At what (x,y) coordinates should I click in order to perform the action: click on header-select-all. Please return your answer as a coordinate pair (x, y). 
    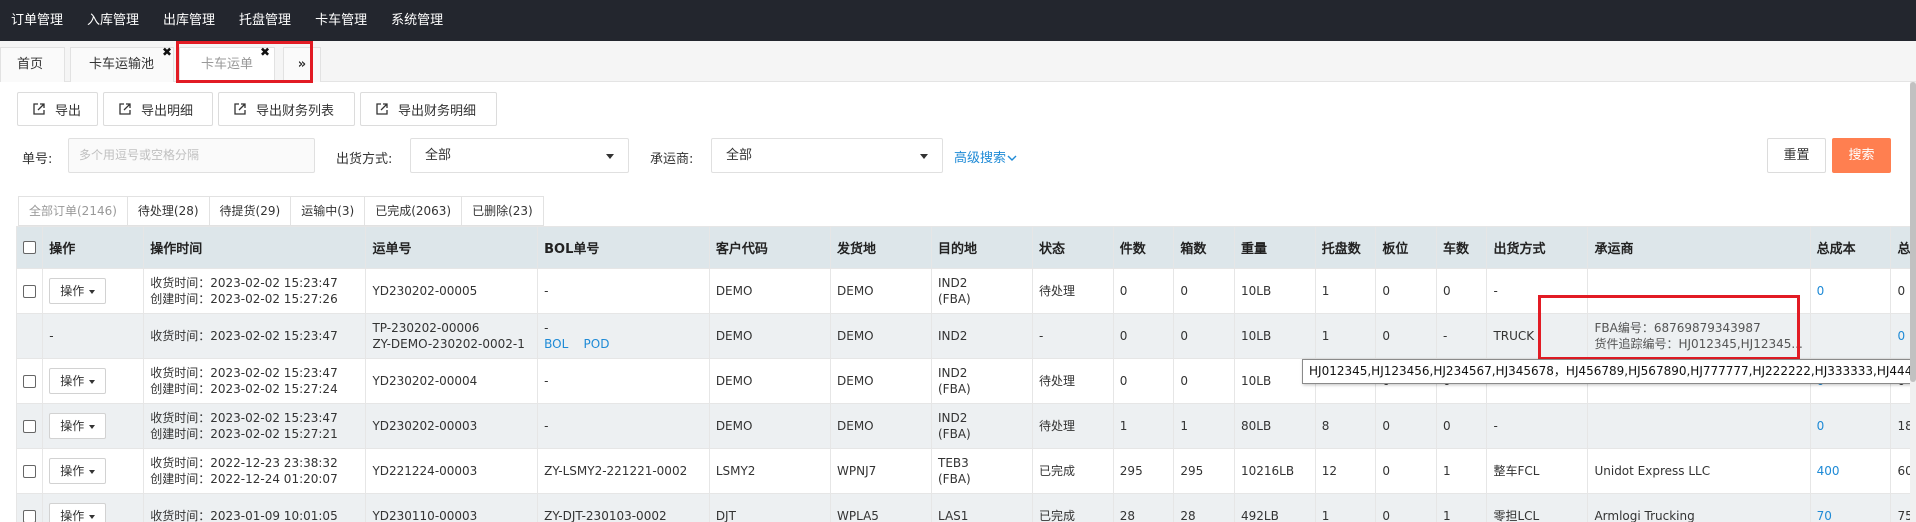
    Looking at the image, I should click on (30, 247).